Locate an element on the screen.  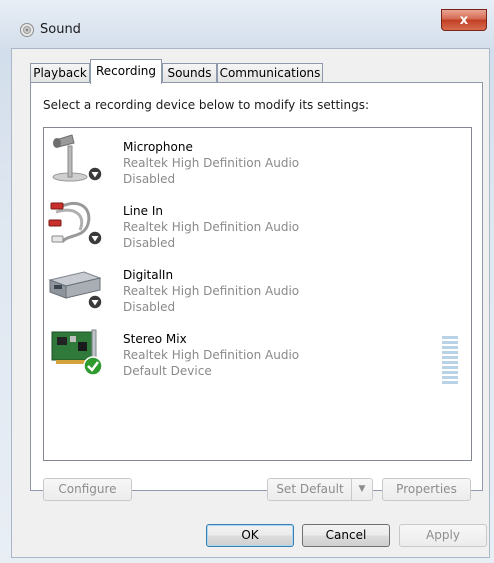
tab-playback: Playback is located at coordinates (60, 73).